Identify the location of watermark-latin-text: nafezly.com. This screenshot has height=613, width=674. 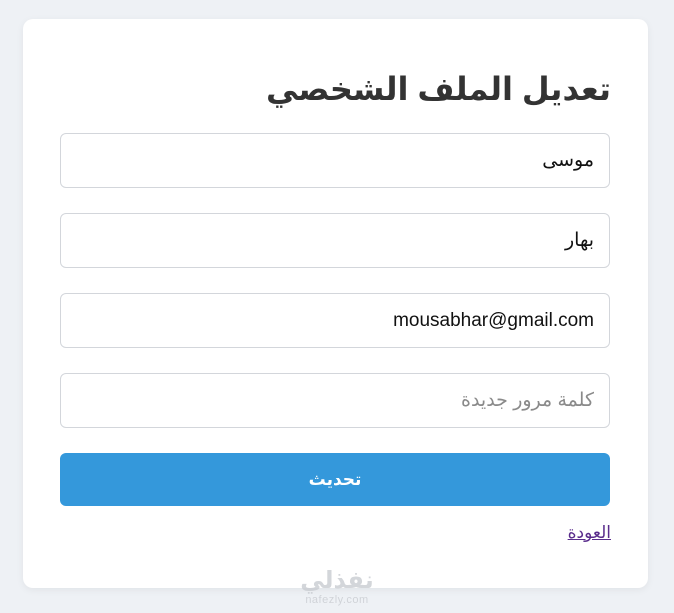
(337, 600).